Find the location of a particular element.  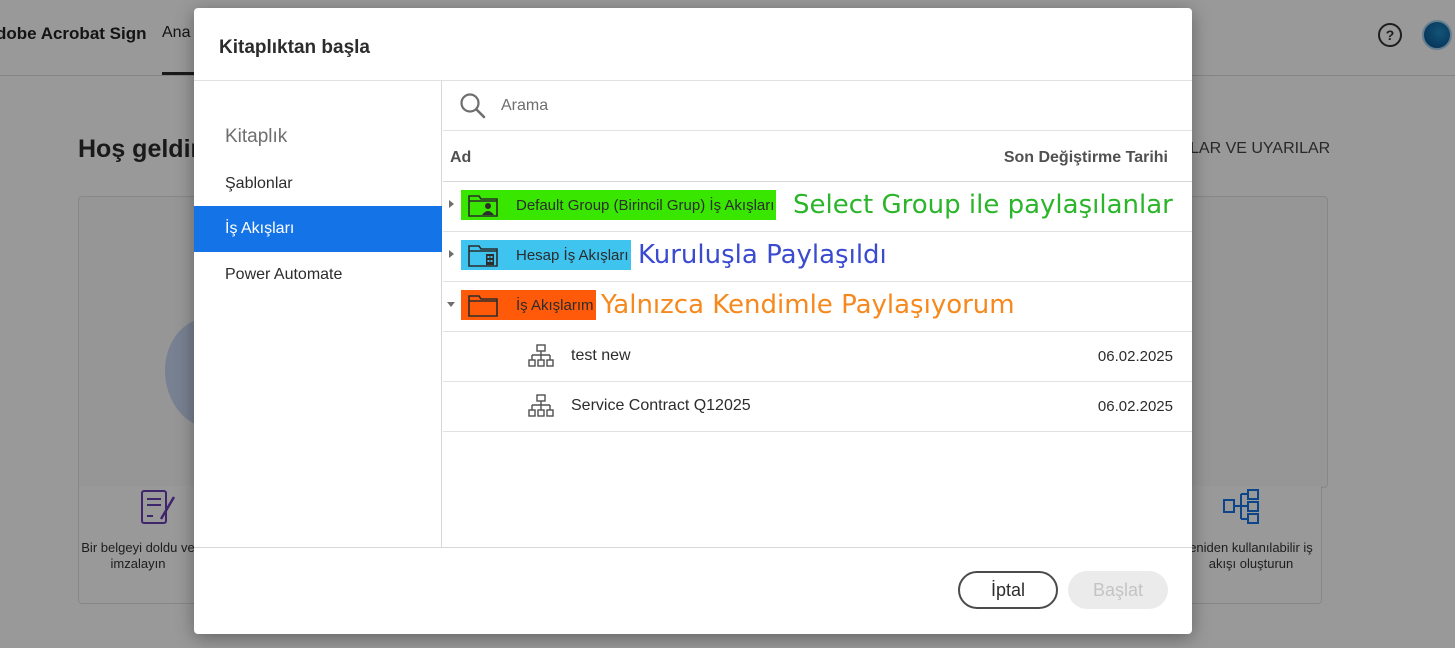

workflow-row: test new 06.02.2025 is located at coordinates (817, 357).